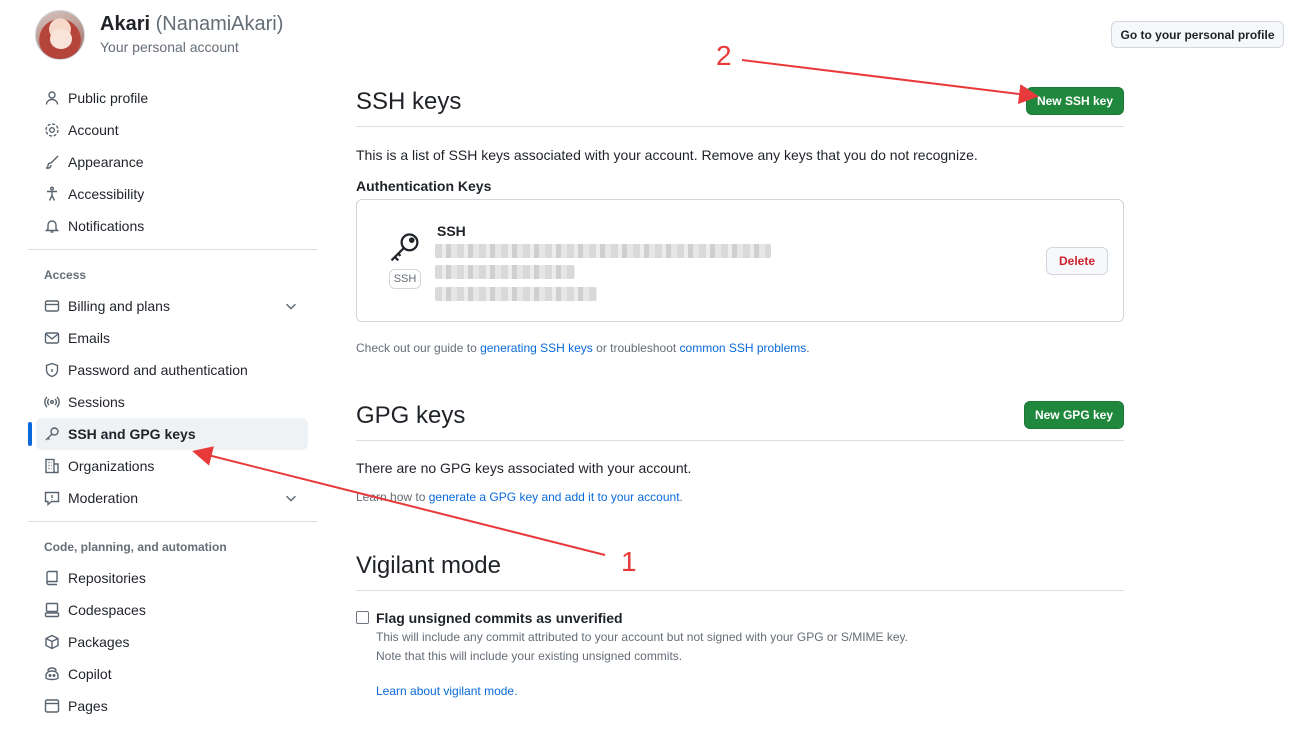 This screenshot has height=733, width=1294. What do you see at coordinates (505, 272) in the screenshot?
I see `redacted-added-date` at bounding box center [505, 272].